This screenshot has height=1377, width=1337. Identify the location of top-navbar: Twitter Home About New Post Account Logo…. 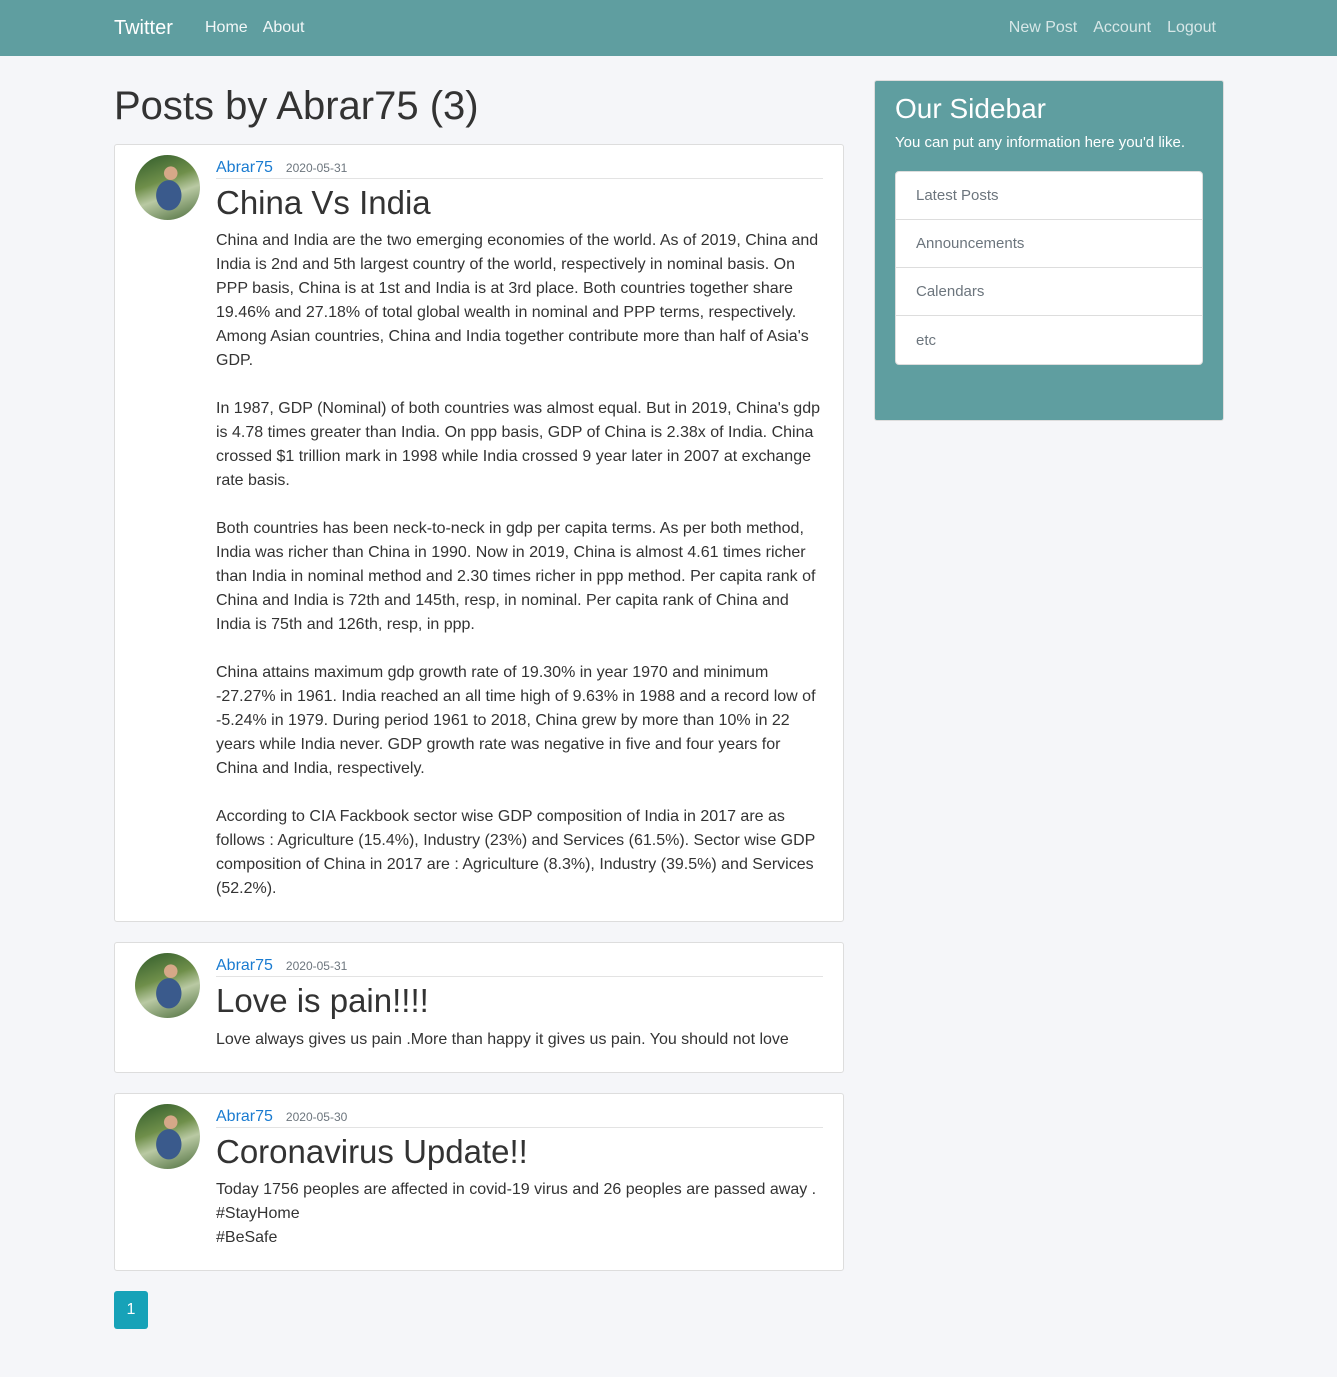
(668, 28).